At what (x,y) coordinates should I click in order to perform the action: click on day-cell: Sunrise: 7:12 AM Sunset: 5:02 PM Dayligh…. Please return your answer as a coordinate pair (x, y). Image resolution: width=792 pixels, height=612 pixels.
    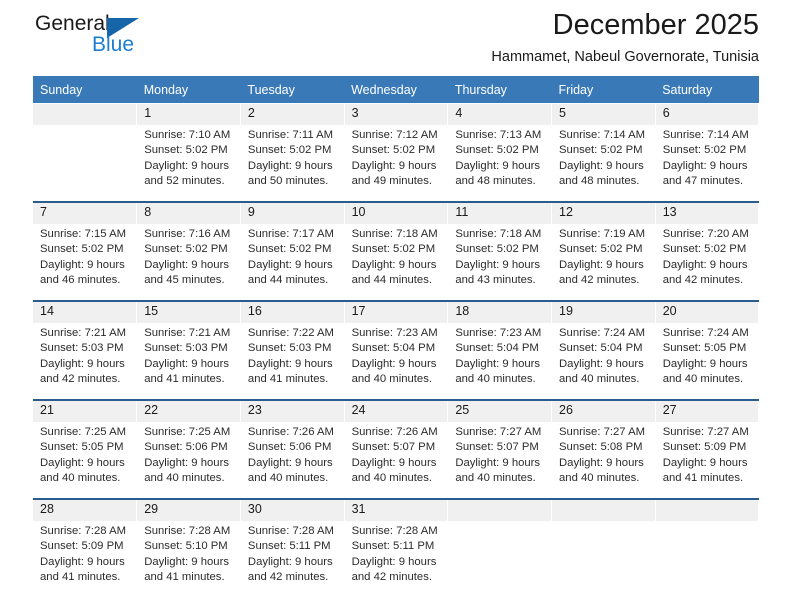
    Looking at the image, I should click on (396, 163).